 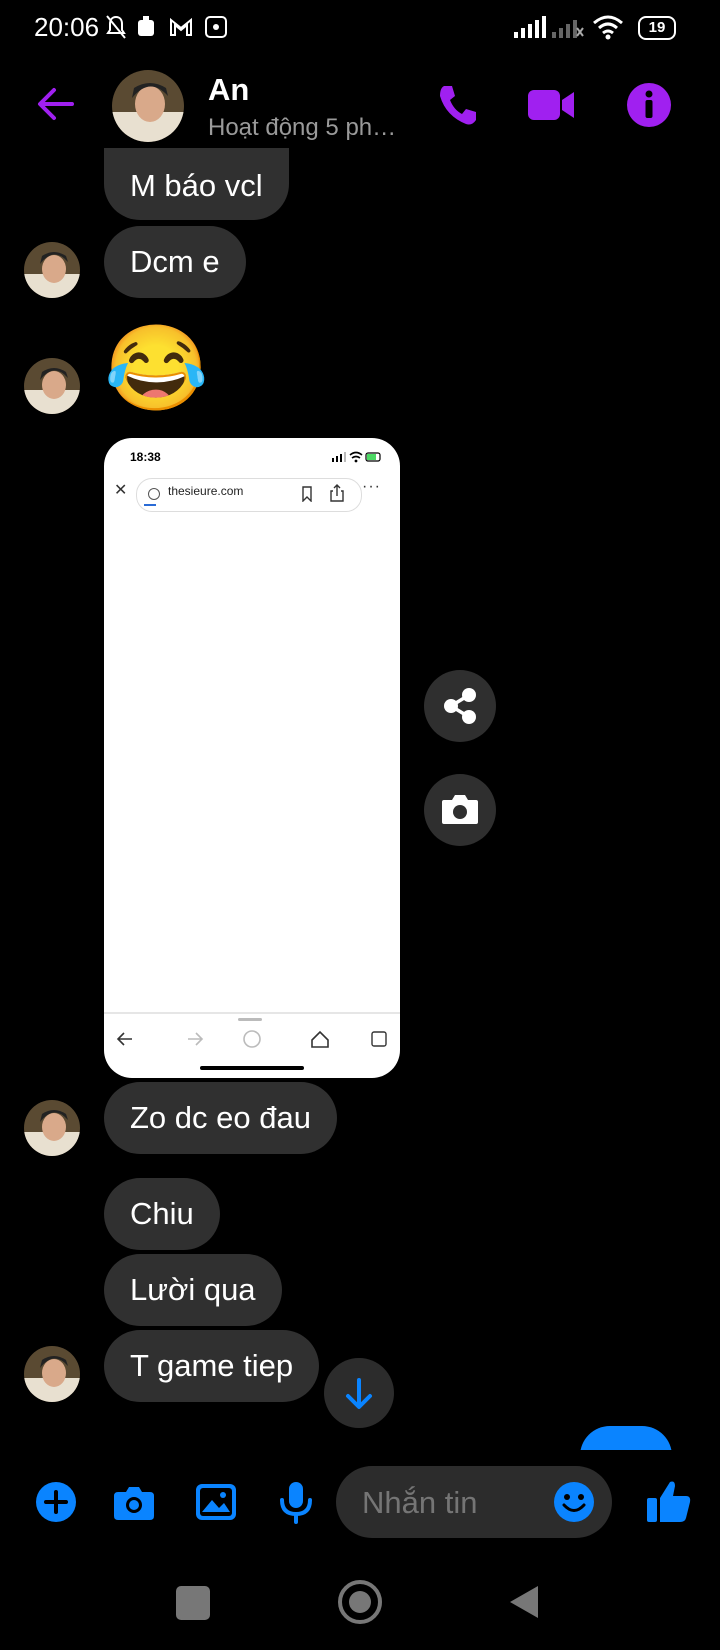 What do you see at coordinates (212, 1366) in the screenshot?
I see `message-bubble: T game tiep` at bounding box center [212, 1366].